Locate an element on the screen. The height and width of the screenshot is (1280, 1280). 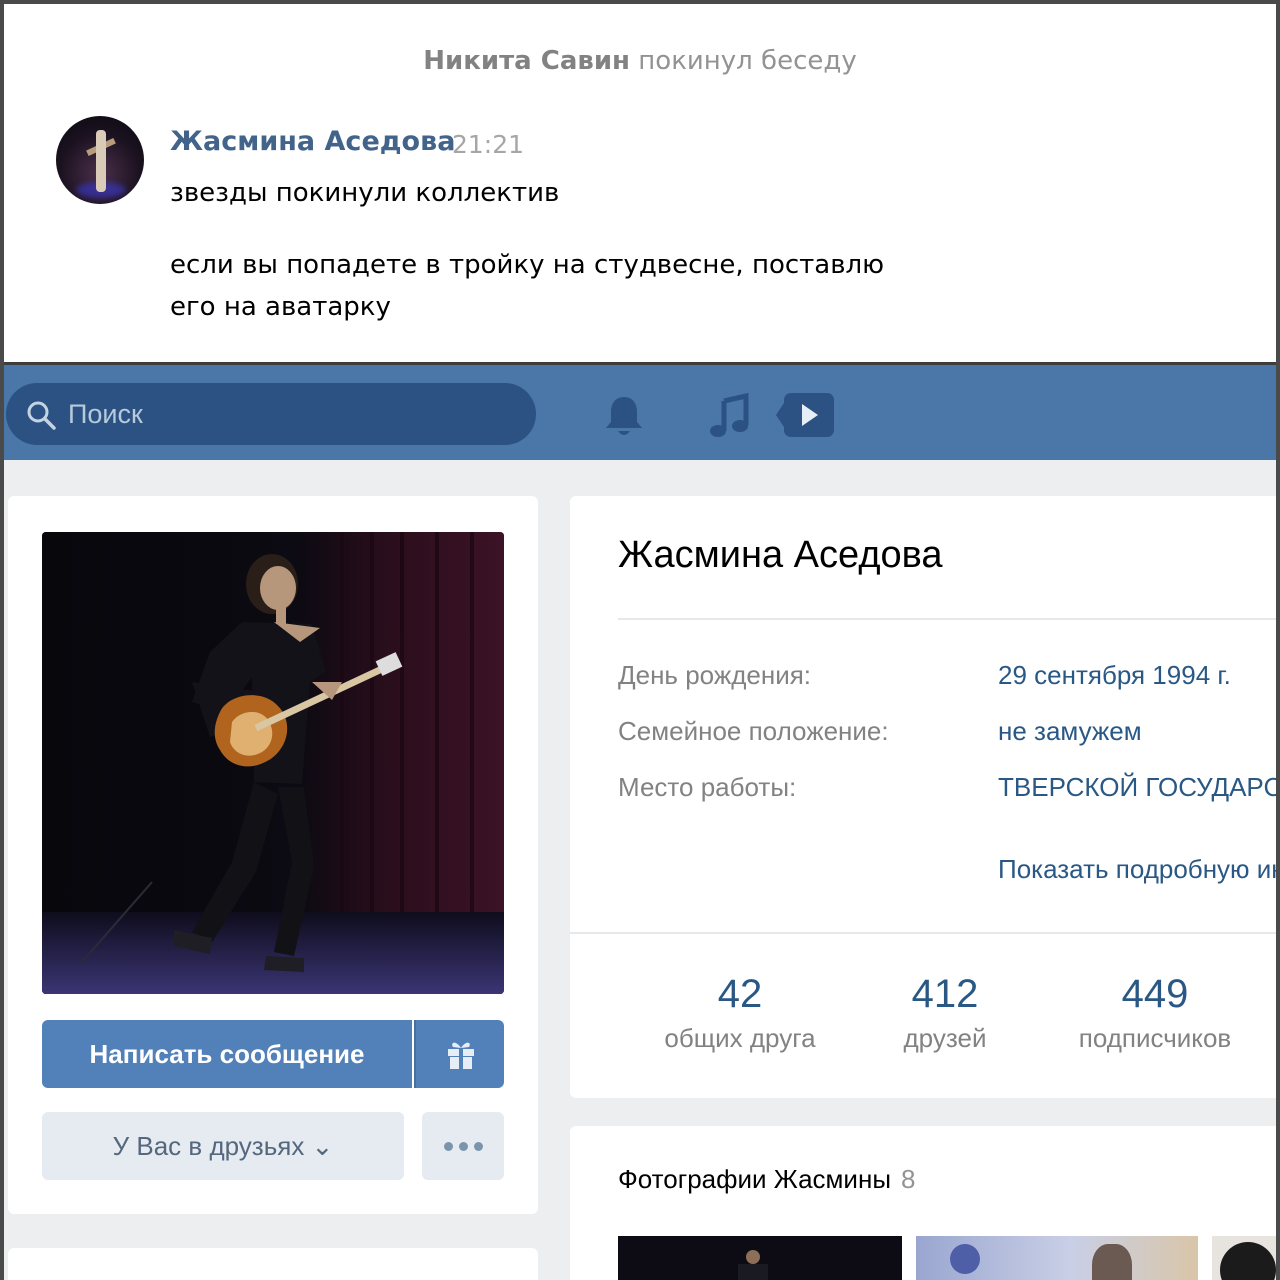
profile-photo is located at coordinates (273, 763).